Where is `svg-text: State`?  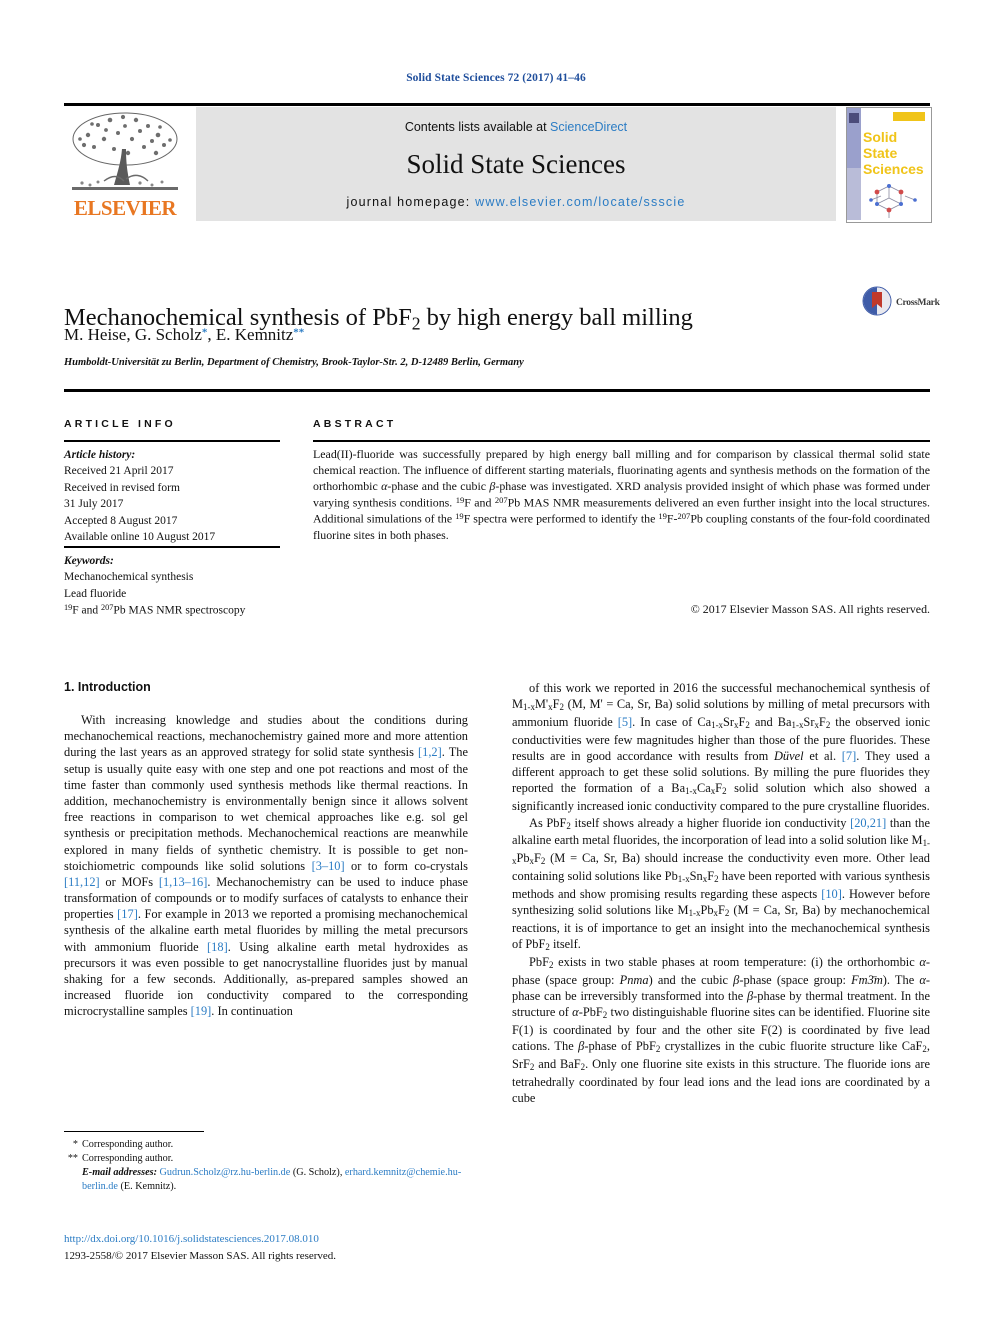 svg-text: State is located at coordinates (880, 153).